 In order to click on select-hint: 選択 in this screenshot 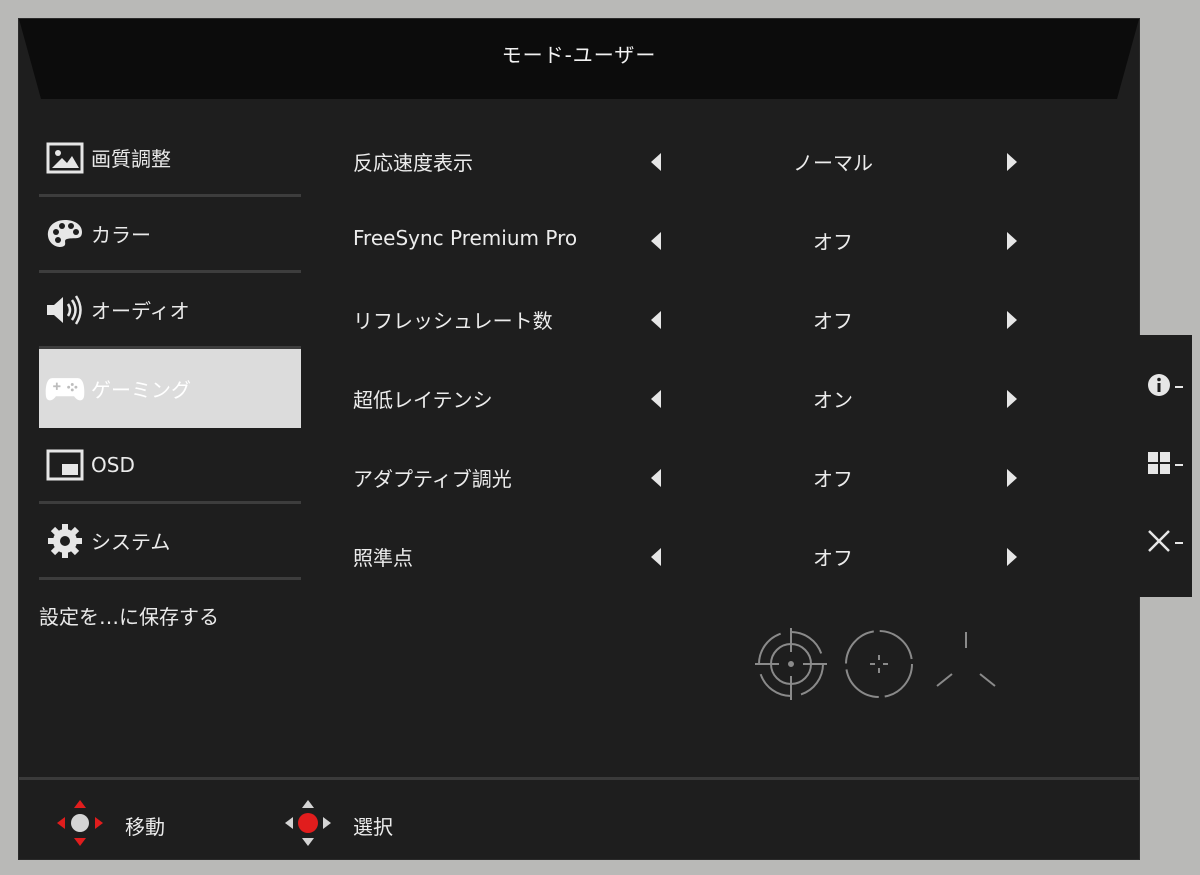, I will do `click(338, 825)`.